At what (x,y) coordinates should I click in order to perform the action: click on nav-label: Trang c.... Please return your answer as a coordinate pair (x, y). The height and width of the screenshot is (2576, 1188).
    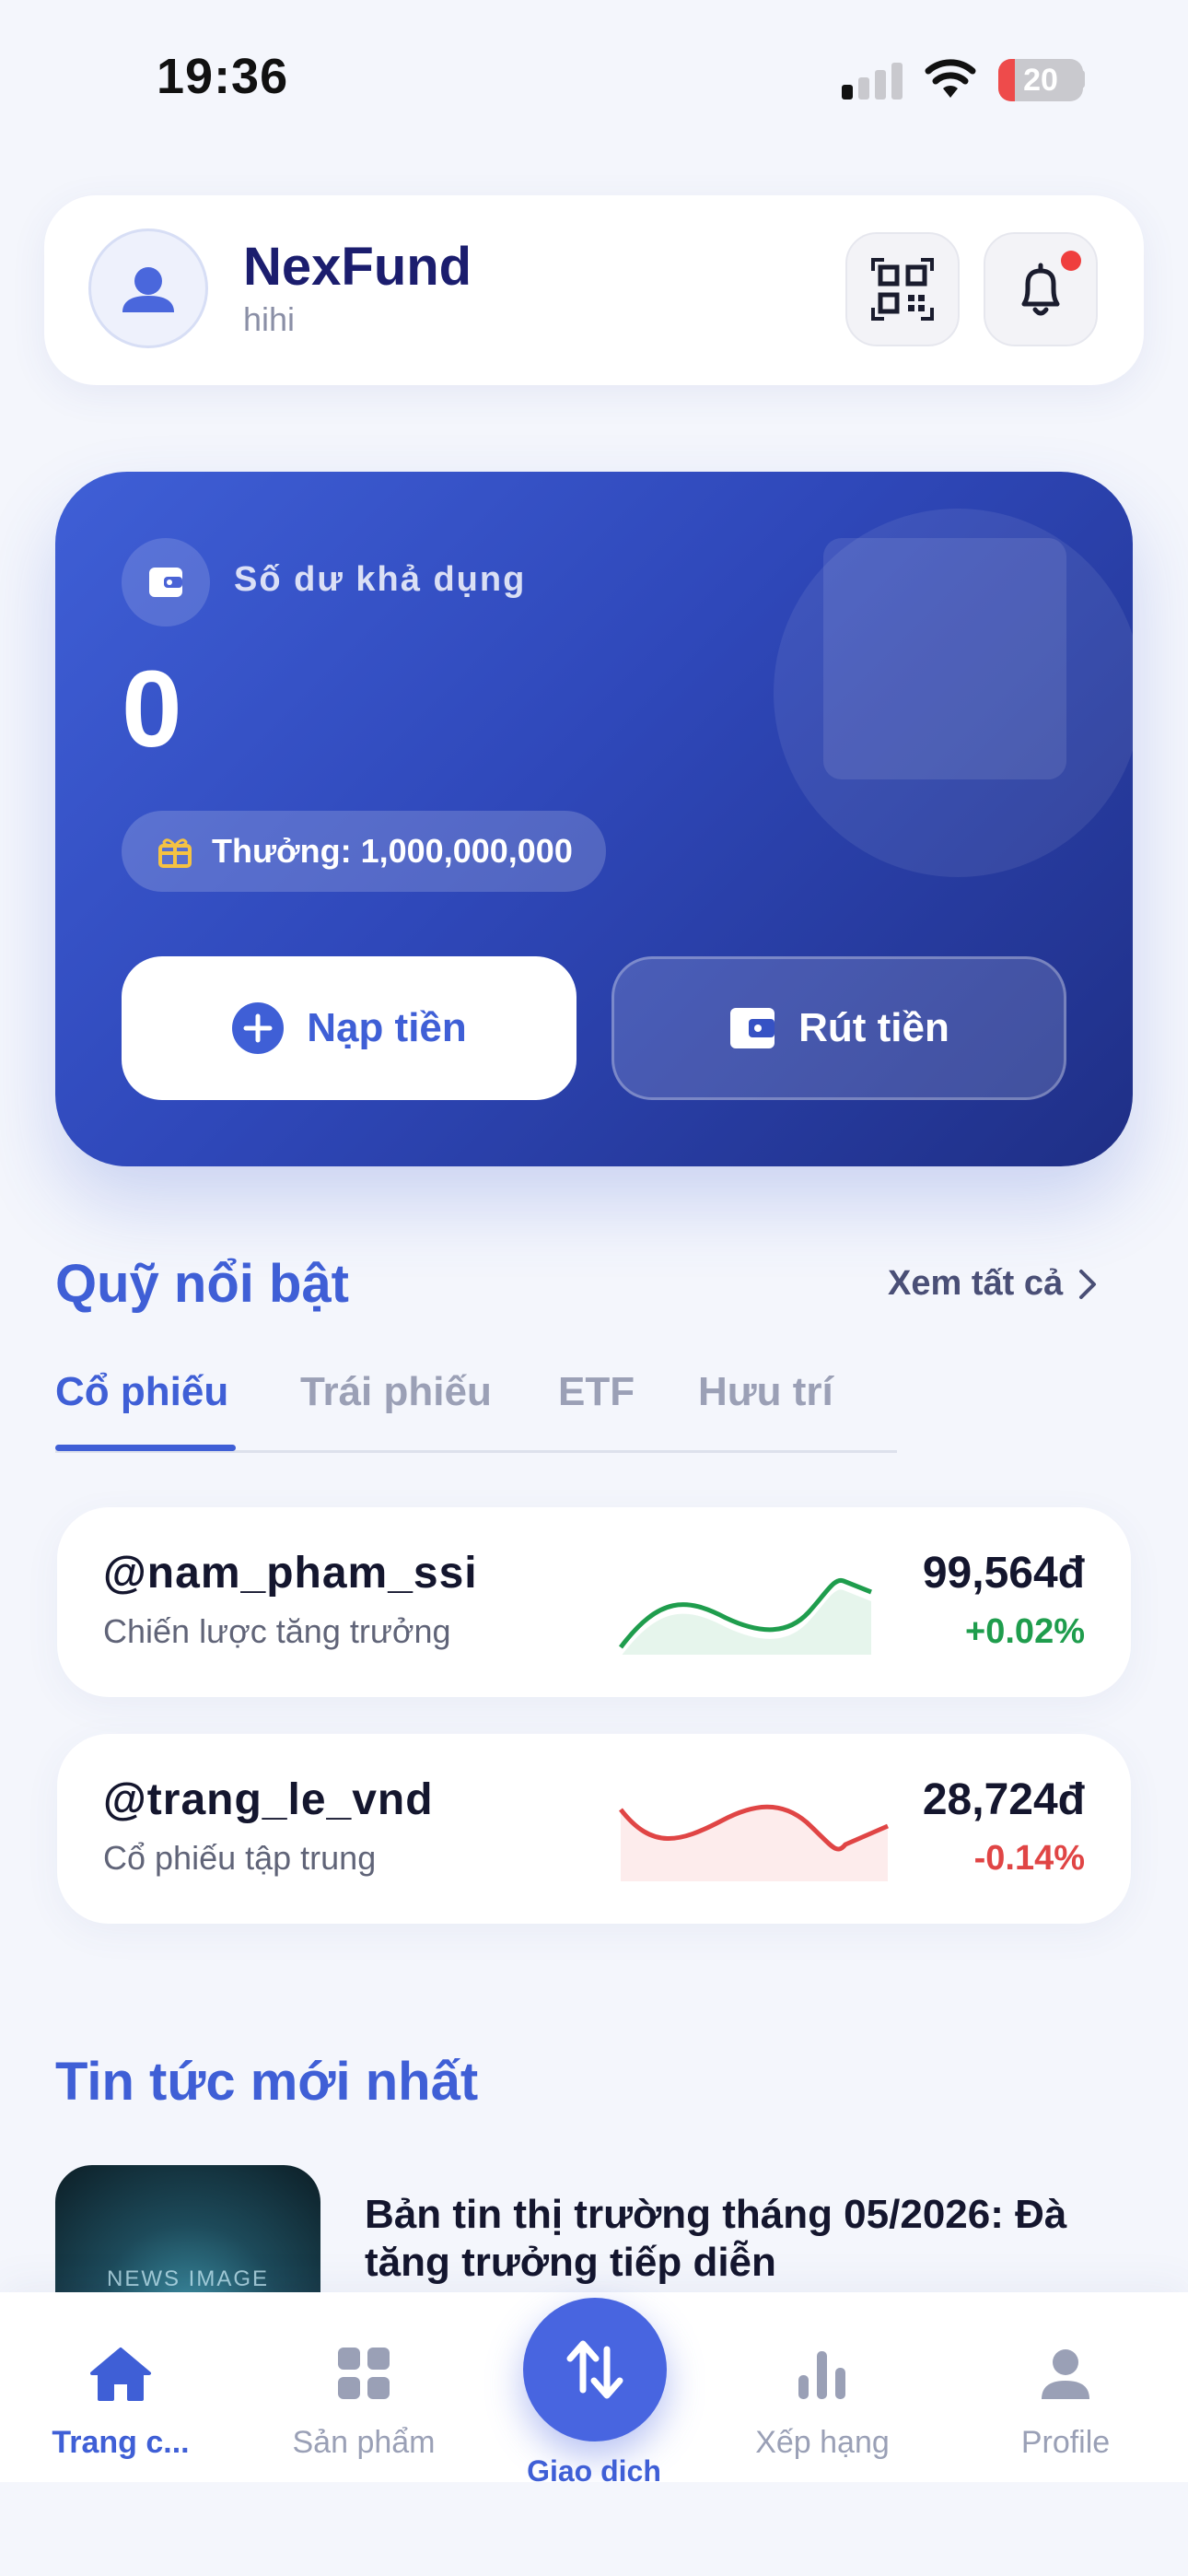
    Looking at the image, I should click on (121, 2442).